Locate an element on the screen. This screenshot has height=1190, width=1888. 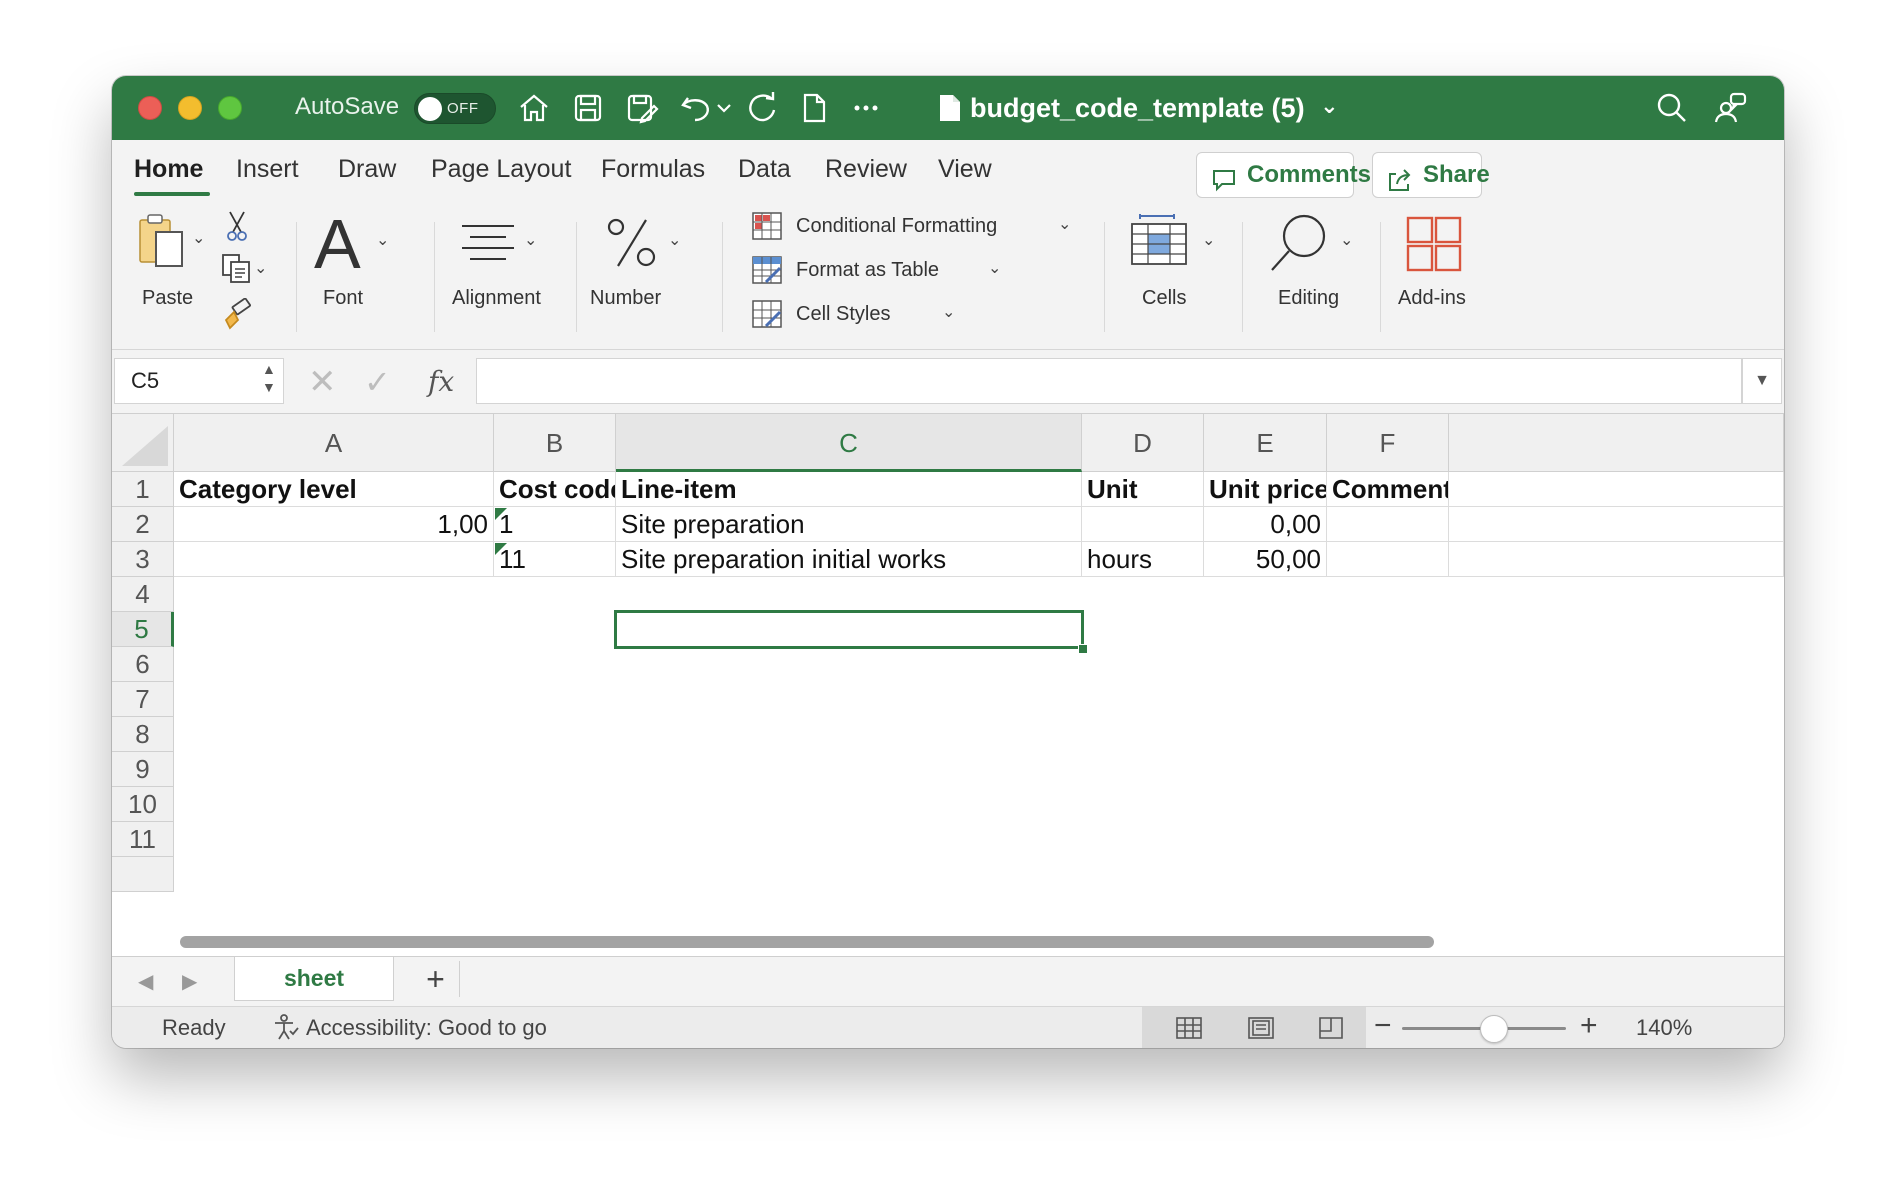
row-header-3: 3 is located at coordinates (143, 559).